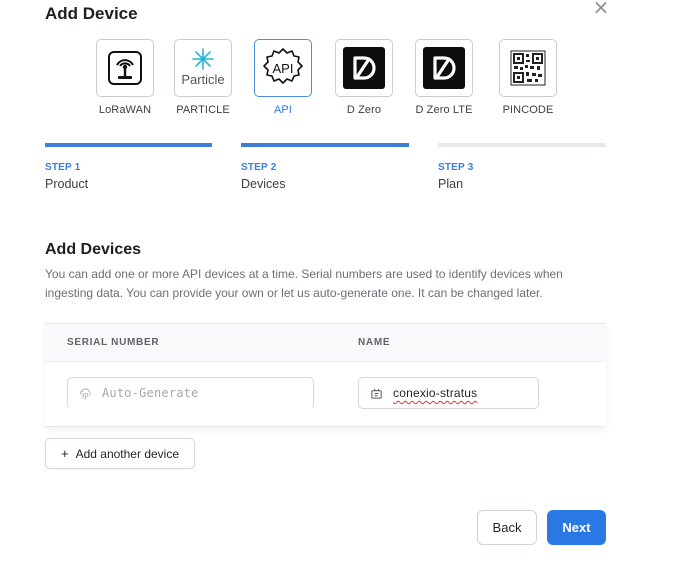 The width and height of the screenshot is (682, 571). What do you see at coordinates (455, 176) in the screenshot?
I see `step-plan: STEP 3 Plan` at bounding box center [455, 176].